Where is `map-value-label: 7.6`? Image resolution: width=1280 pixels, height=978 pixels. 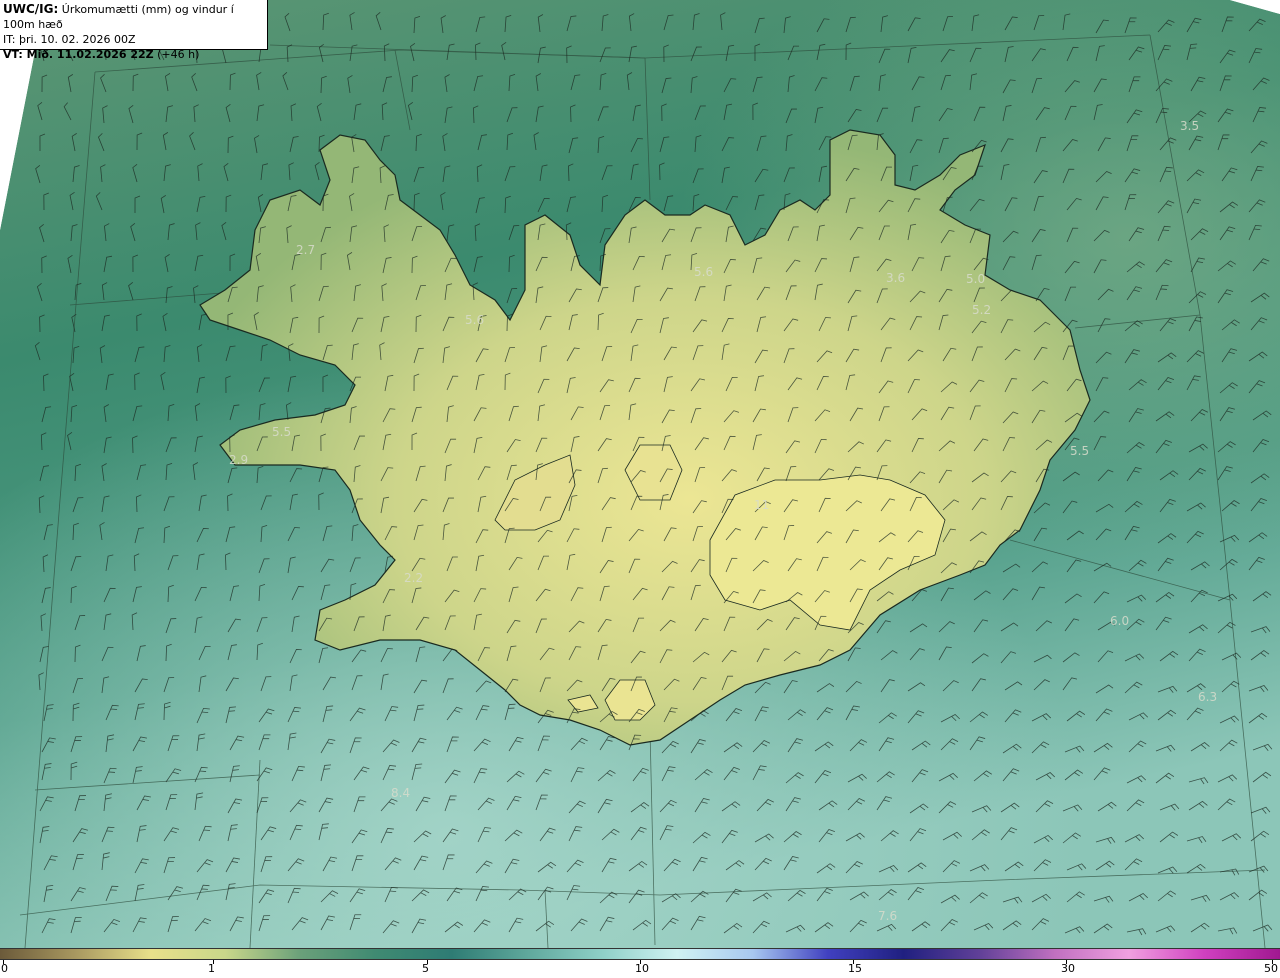 map-value-label: 7.6 is located at coordinates (888, 916).